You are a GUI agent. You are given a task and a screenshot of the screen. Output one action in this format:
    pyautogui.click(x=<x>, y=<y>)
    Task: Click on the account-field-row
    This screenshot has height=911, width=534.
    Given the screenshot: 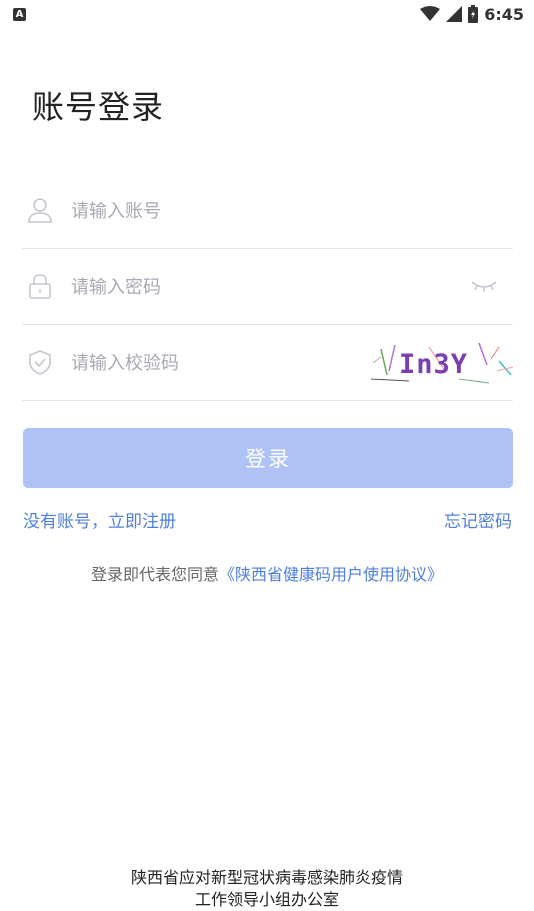 What is the action you would take?
    pyautogui.click(x=267, y=211)
    